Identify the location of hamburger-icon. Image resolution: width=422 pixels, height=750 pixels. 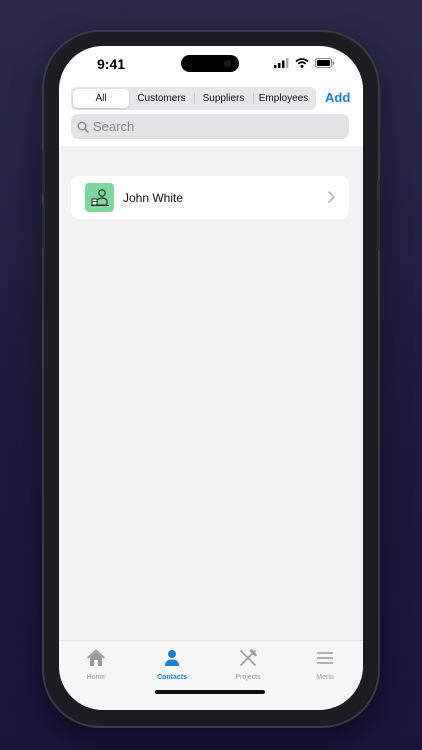
(325, 658).